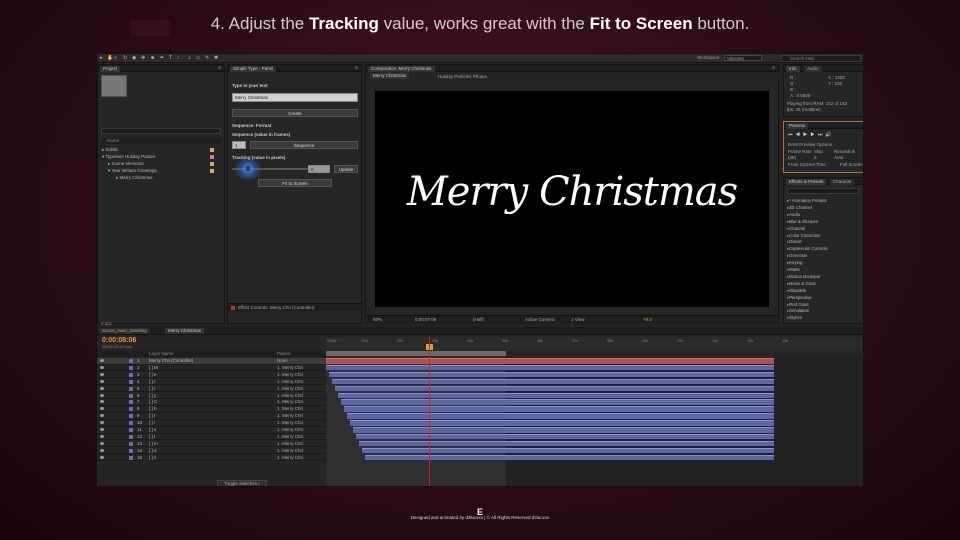  What do you see at coordinates (211, 430) in the screenshot?
I see `layer-row: 11 [ ] s 1. Merry Chri` at bounding box center [211, 430].